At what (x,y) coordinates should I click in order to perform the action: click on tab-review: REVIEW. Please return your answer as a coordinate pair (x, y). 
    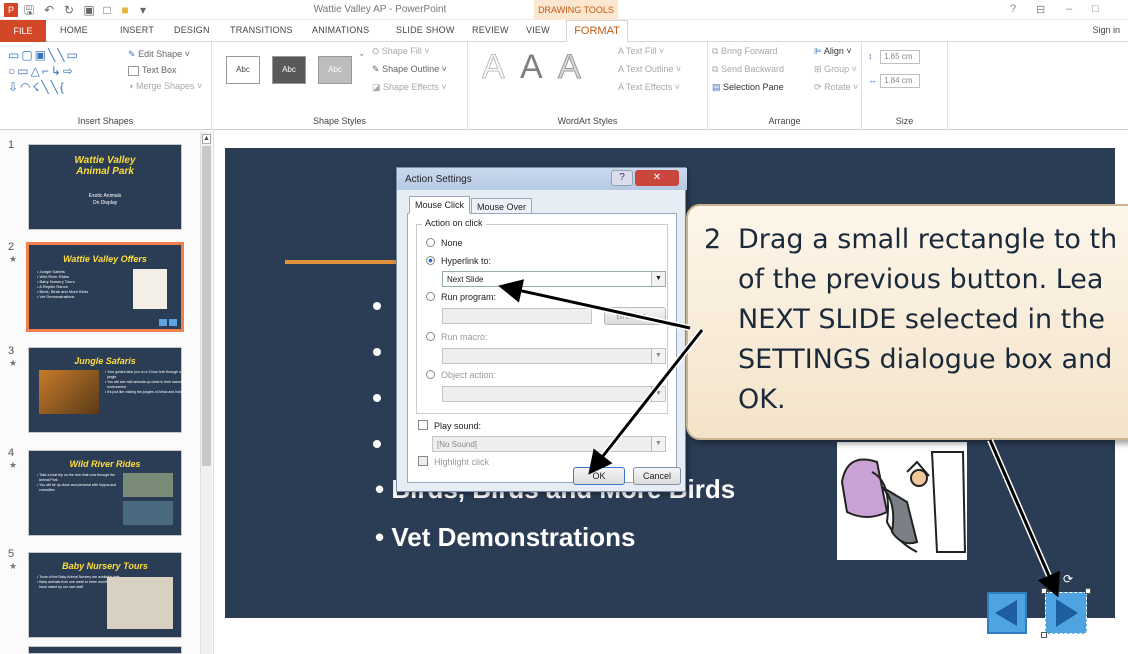
    Looking at the image, I should click on (490, 30).